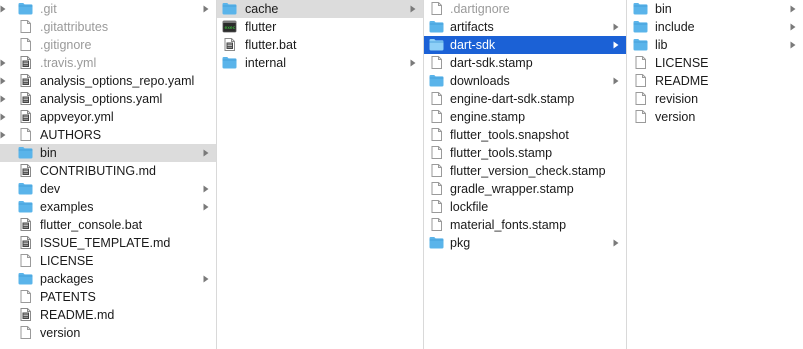 The image size is (803, 349). What do you see at coordinates (525, 81) in the screenshot?
I see `folder-item-downloads: downloads` at bounding box center [525, 81].